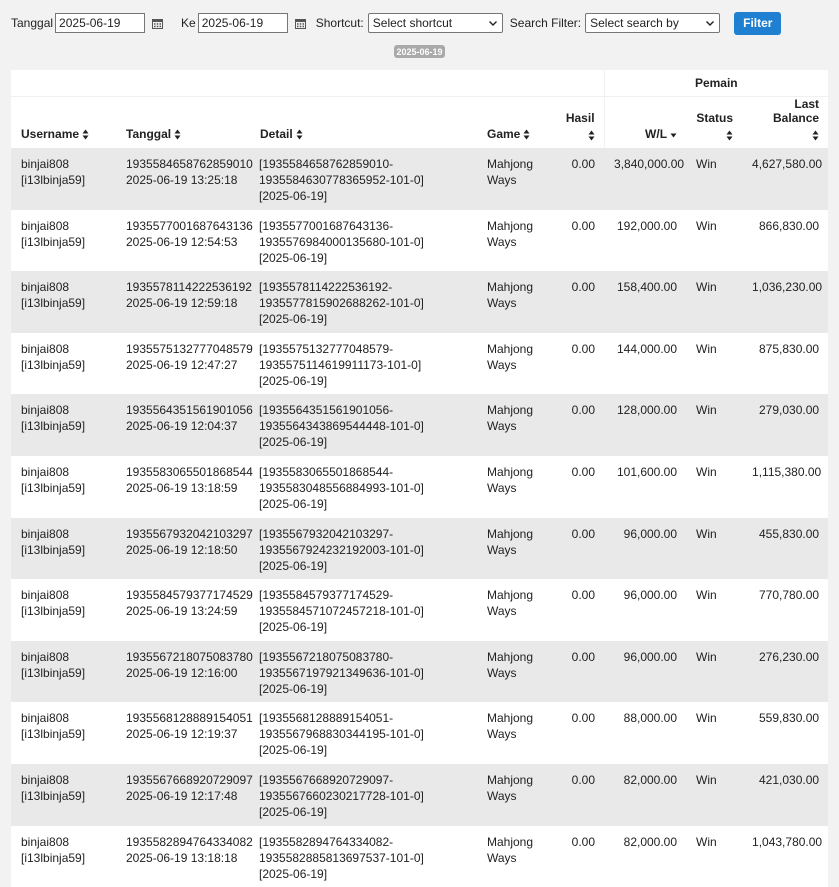 Image resolution: width=839 pixels, height=887 pixels. What do you see at coordinates (341, 672) in the screenshot?
I see `detail-line: 1935567197921349636-101-0]` at bounding box center [341, 672].